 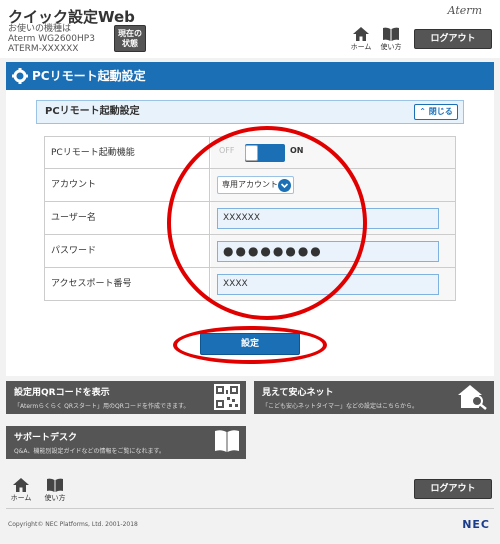 I want to click on footer-home-button: ホーム, so click(x=21, y=490).